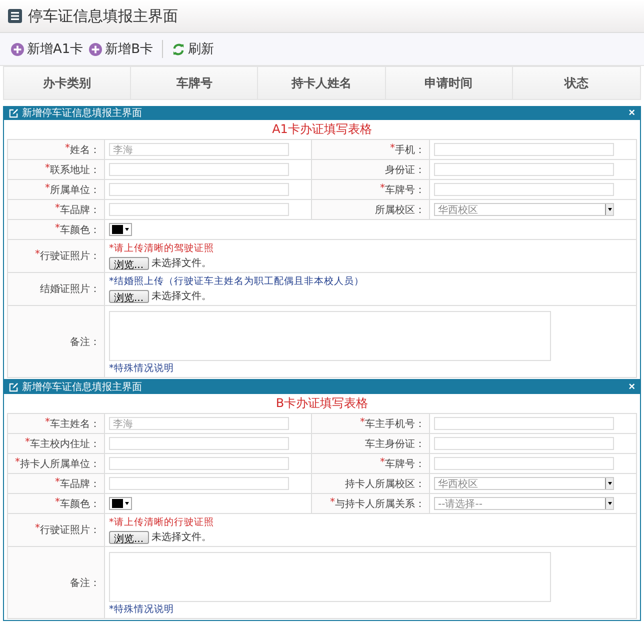 The width and height of the screenshot is (644, 626). I want to click on field-label: *车主姓名：, so click(72, 423).